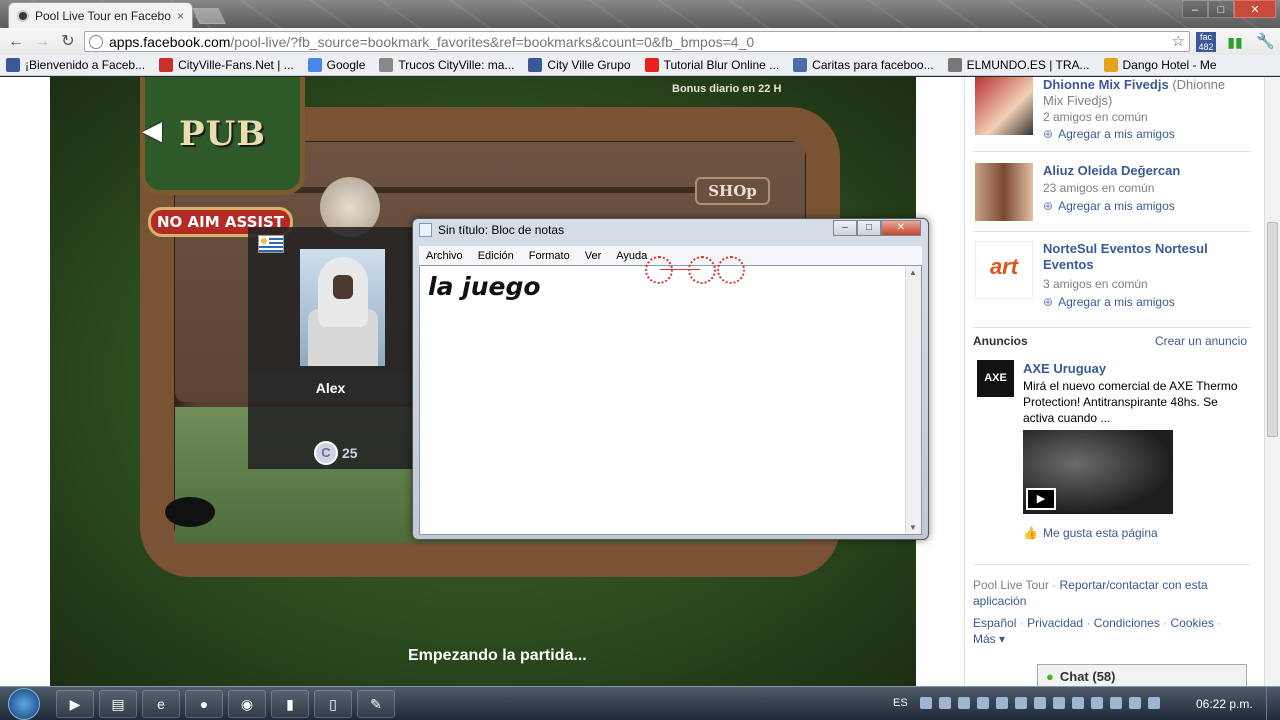 Image resolution: width=1280 pixels, height=720 pixels. I want to click on footer-app-name: Pool Live Tour, so click(1011, 585).